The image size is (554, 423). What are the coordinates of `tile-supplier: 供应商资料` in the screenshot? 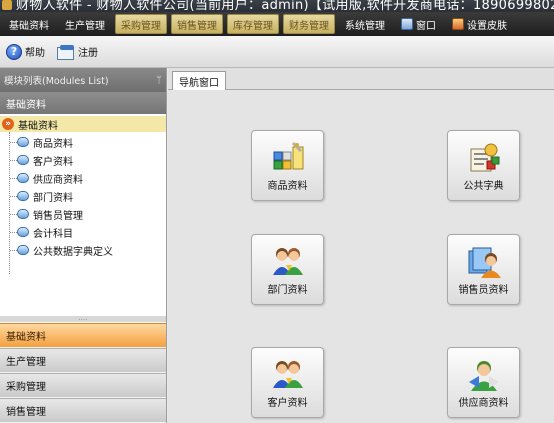 It's located at (483, 382).